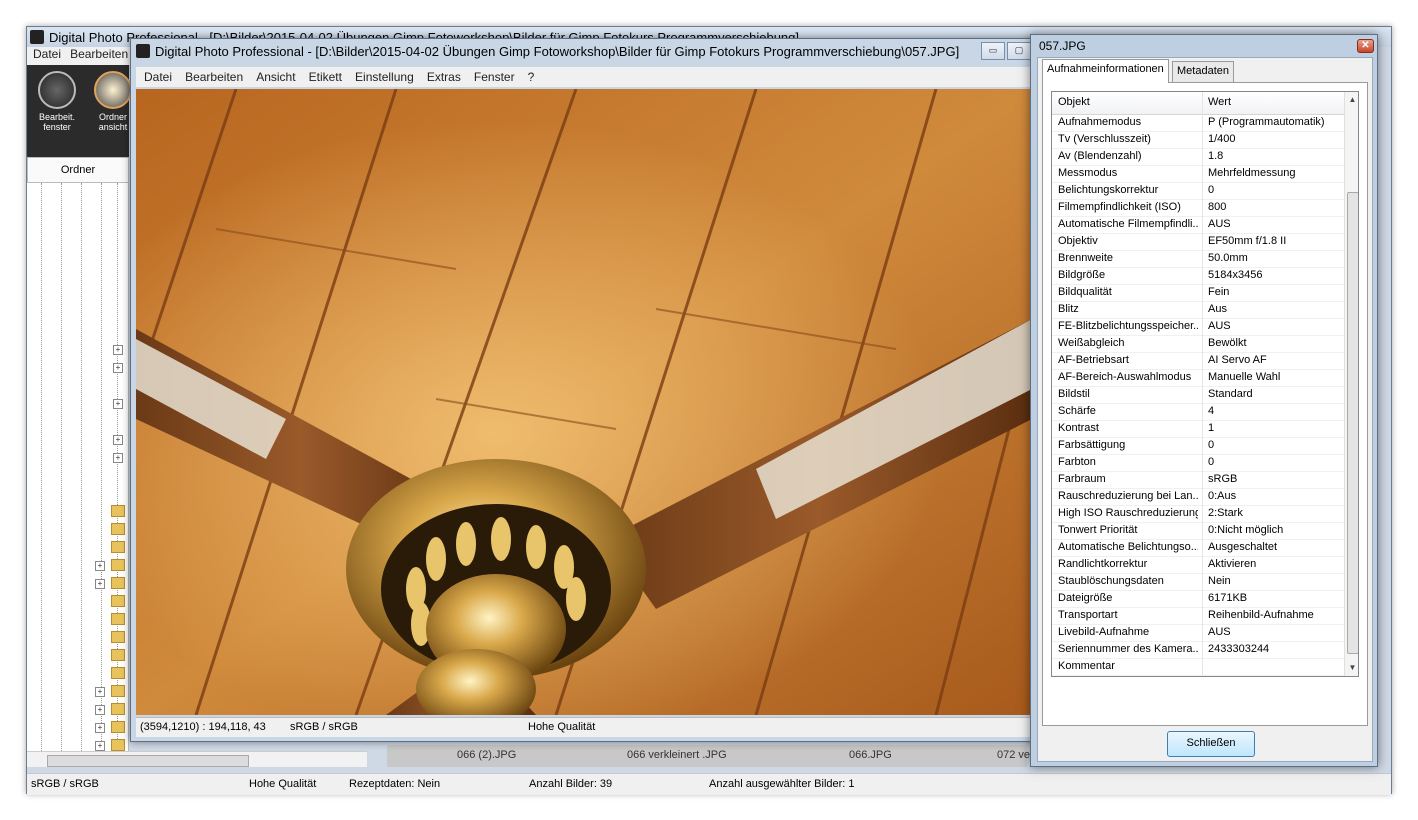 The width and height of the screenshot is (1418, 820). Describe the element at coordinates (1074, 102) in the screenshot. I see `column-header-objekt: Objekt` at that location.